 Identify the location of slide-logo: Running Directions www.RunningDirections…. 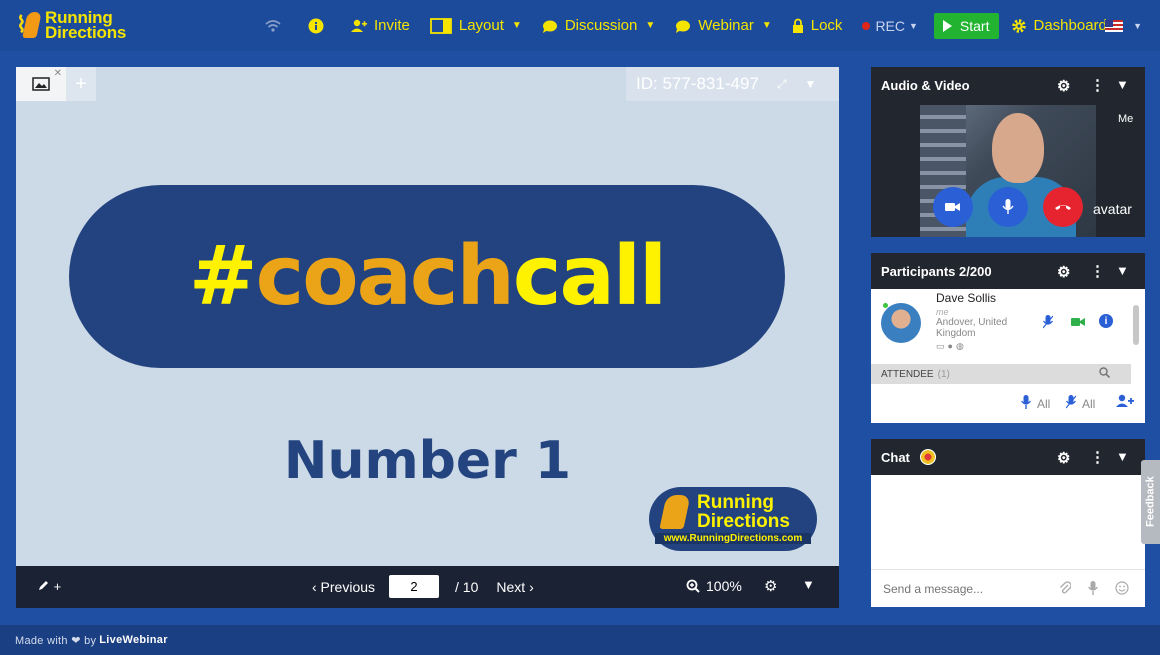
(733, 519).